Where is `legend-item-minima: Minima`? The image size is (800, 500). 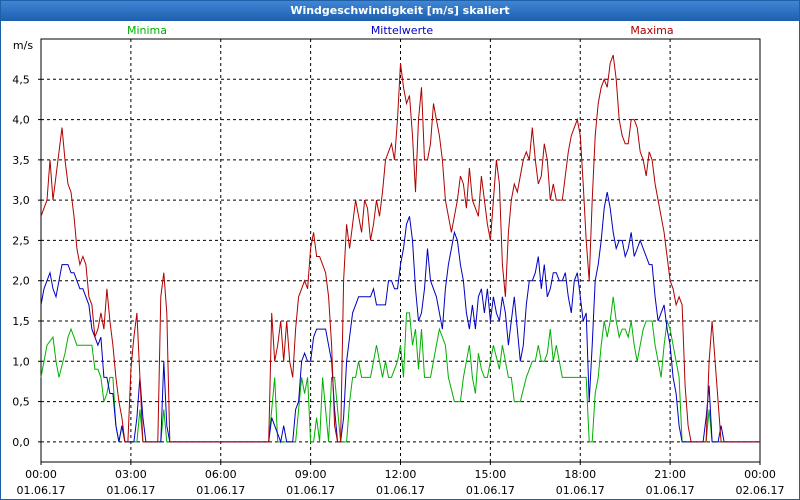
legend-item-minima: Minima is located at coordinates (147, 30).